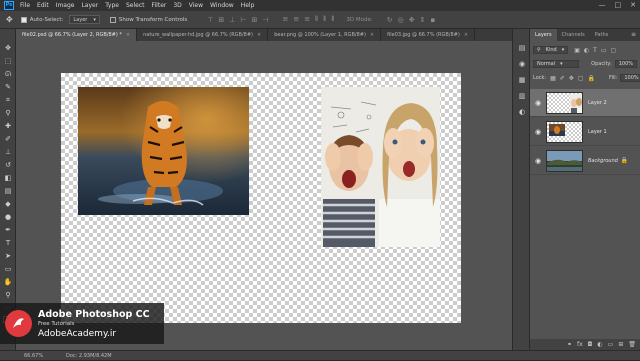  I want to click on rotate-3d-icon: ↻, so click(390, 20).